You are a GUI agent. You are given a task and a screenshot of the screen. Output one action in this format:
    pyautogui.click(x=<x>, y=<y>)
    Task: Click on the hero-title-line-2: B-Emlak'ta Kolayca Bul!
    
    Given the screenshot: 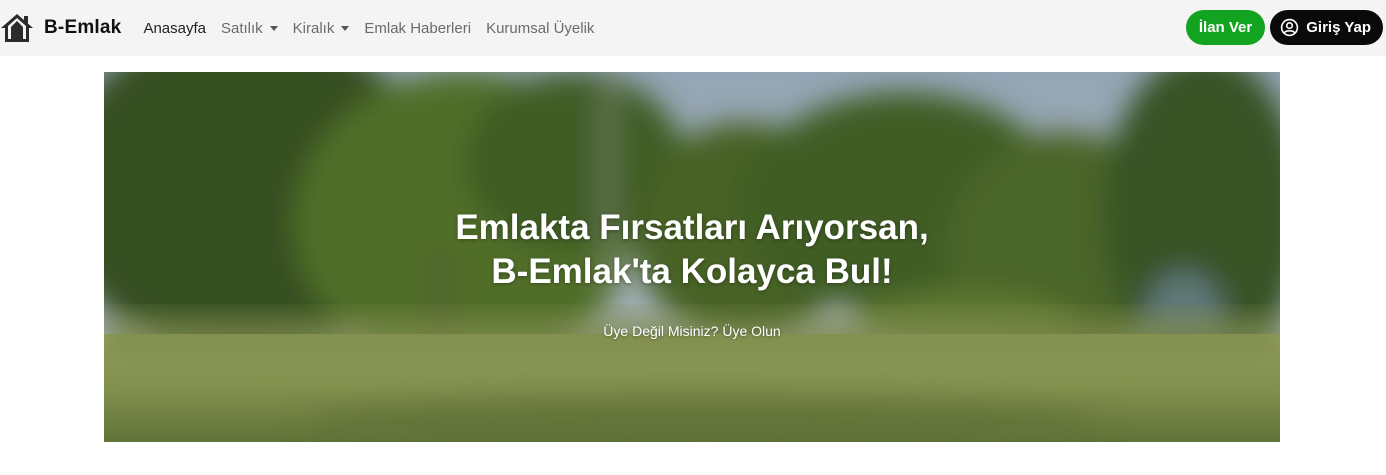 What is the action you would take?
    pyautogui.click(x=692, y=271)
    